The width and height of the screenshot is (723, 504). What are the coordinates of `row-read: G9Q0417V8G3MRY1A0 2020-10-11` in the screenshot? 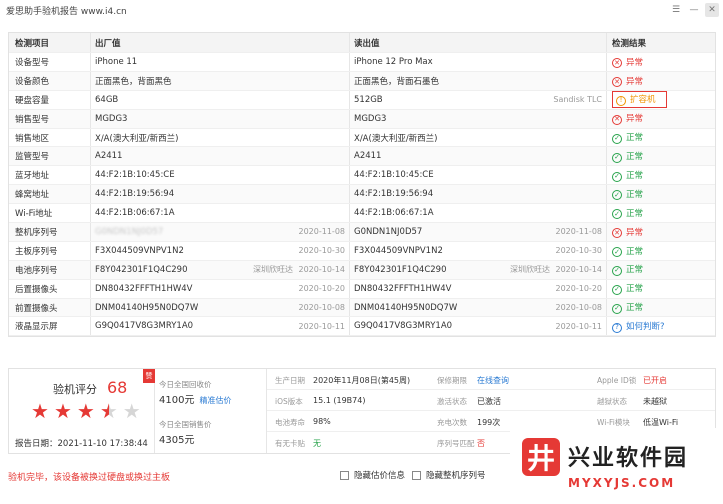 It's located at (478, 326).